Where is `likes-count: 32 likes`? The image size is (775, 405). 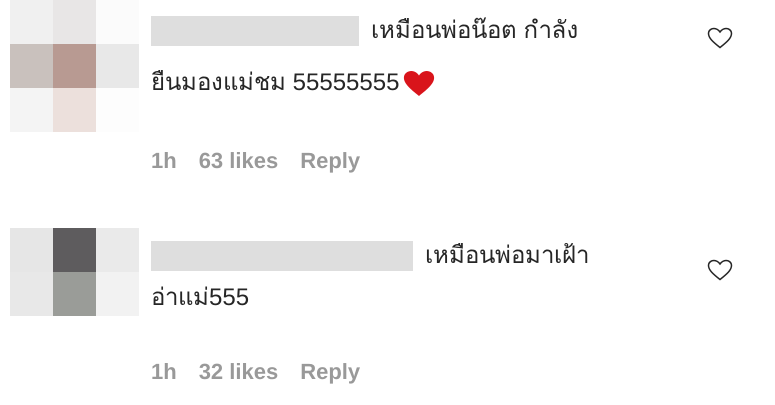 likes-count: 32 likes is located at coordinates (238, 372).